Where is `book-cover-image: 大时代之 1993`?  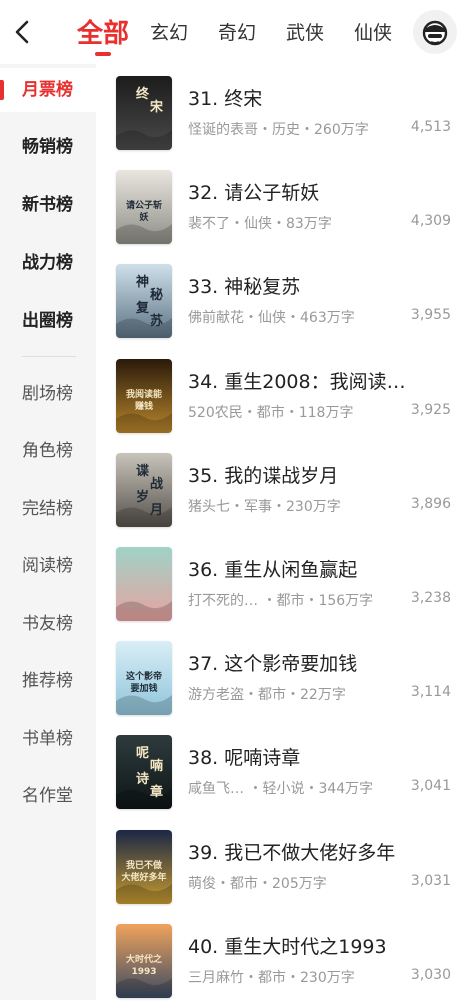 book-cover-image: 大时代之 1993 is located at coordinates (144, 960).